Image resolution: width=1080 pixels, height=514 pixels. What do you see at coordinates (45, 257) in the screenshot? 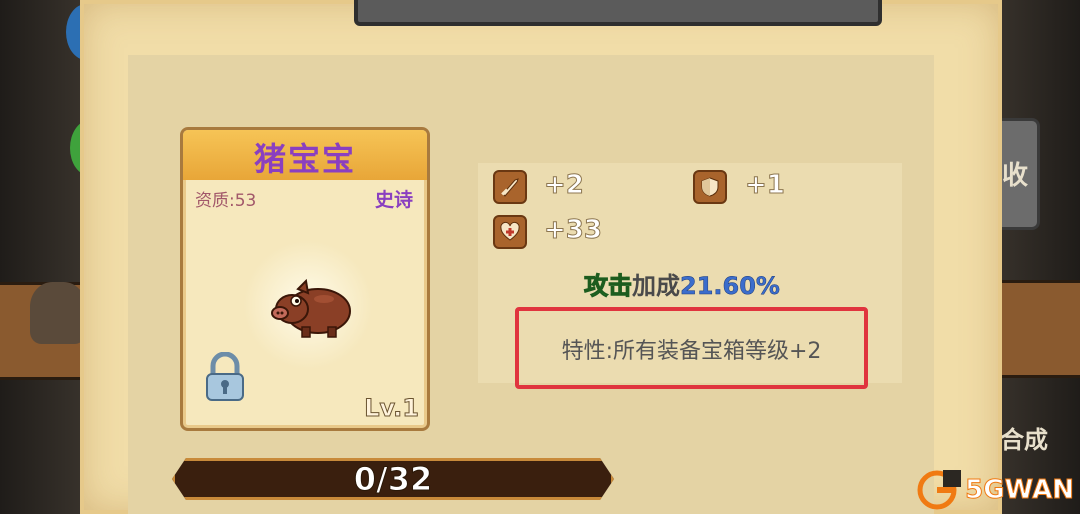
I see `background-left` at bounding box center [45, 257].